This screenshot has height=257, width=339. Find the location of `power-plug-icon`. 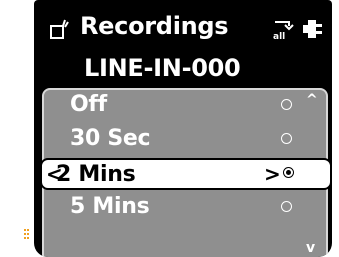

power-plug-icon is located at coordinates (312, 29).